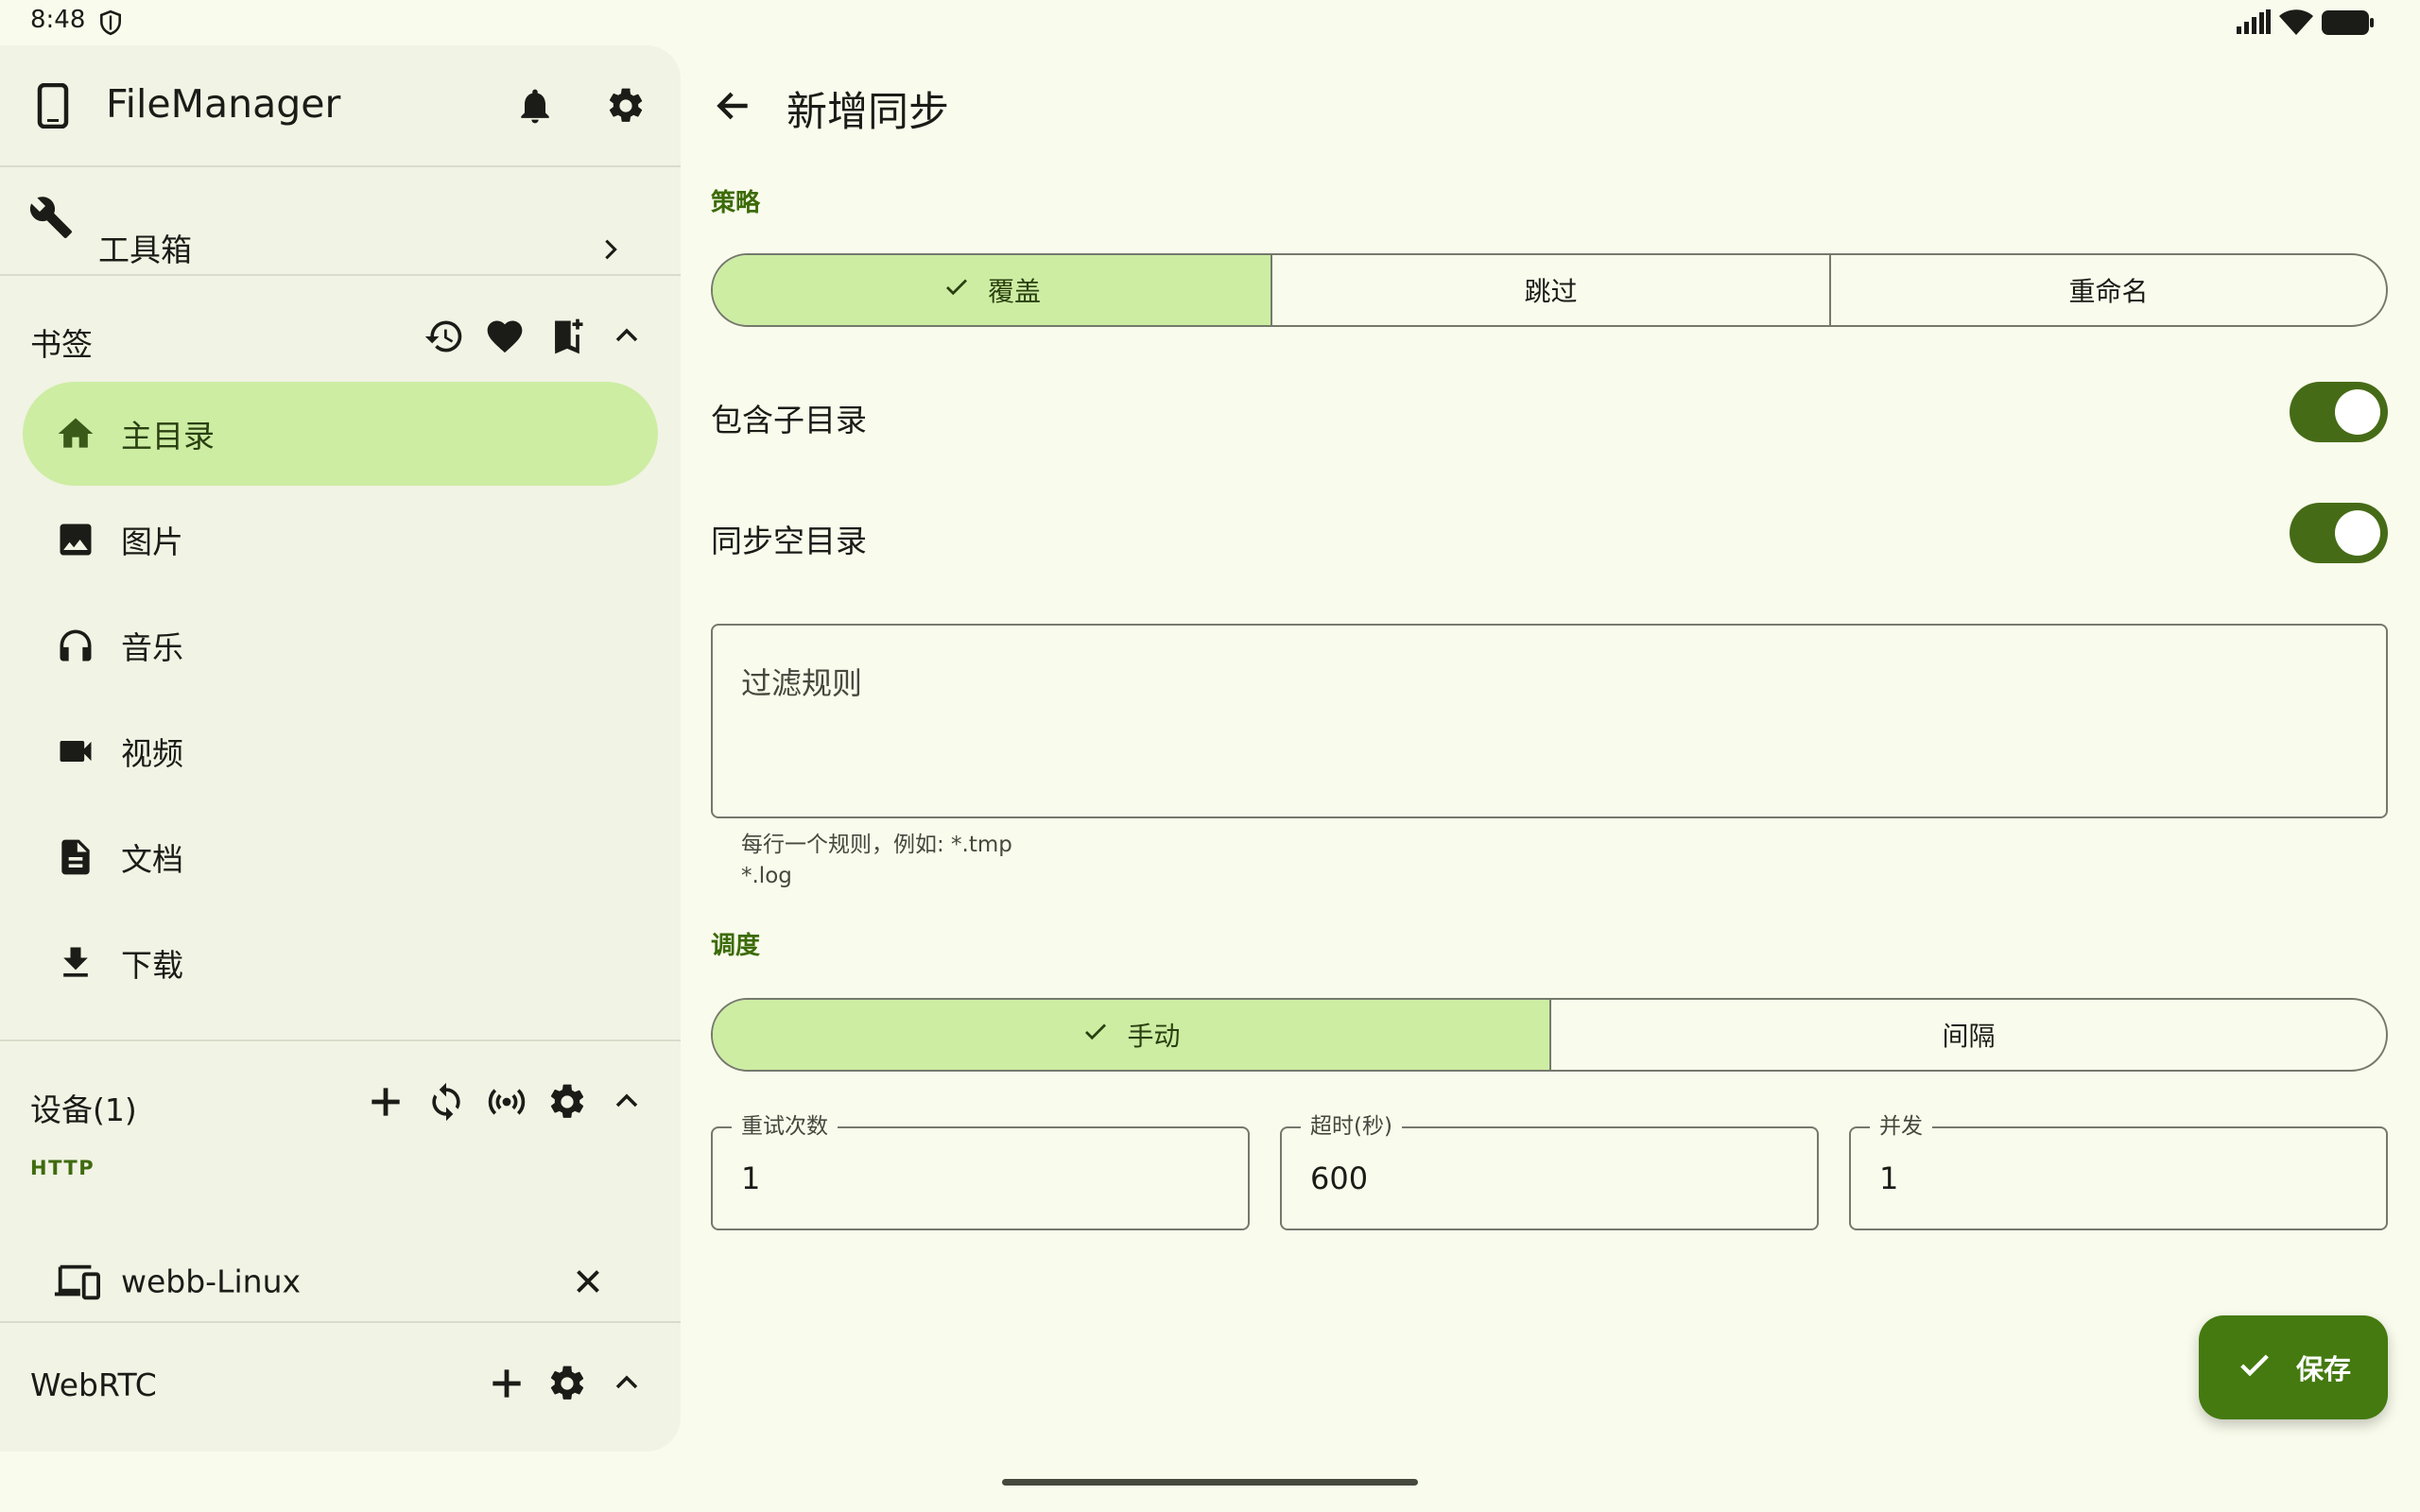  I want to click on field-label: 超时(秒), so click(1352, 1126).